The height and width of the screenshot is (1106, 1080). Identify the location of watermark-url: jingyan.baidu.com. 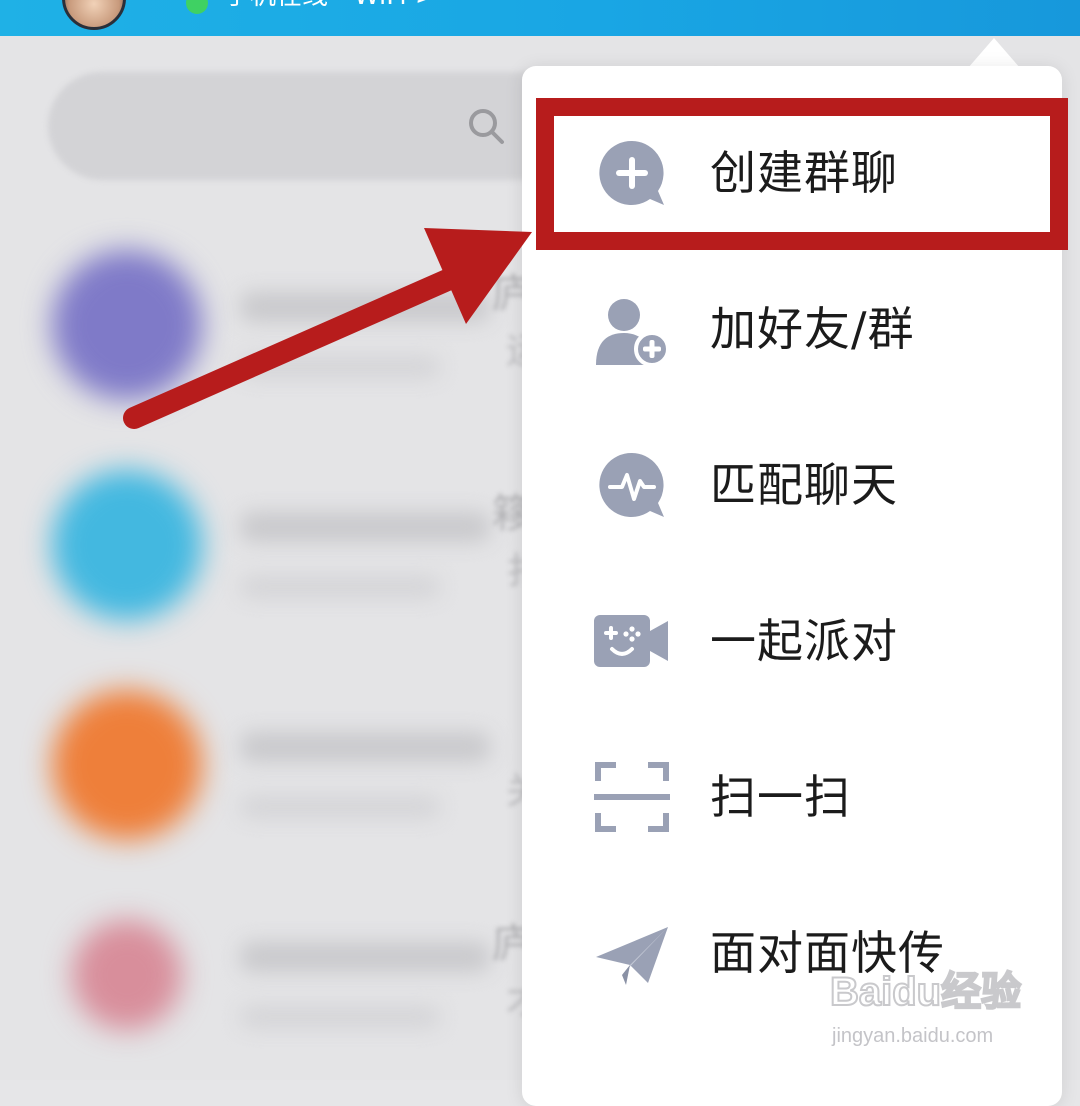
(913, 1036).